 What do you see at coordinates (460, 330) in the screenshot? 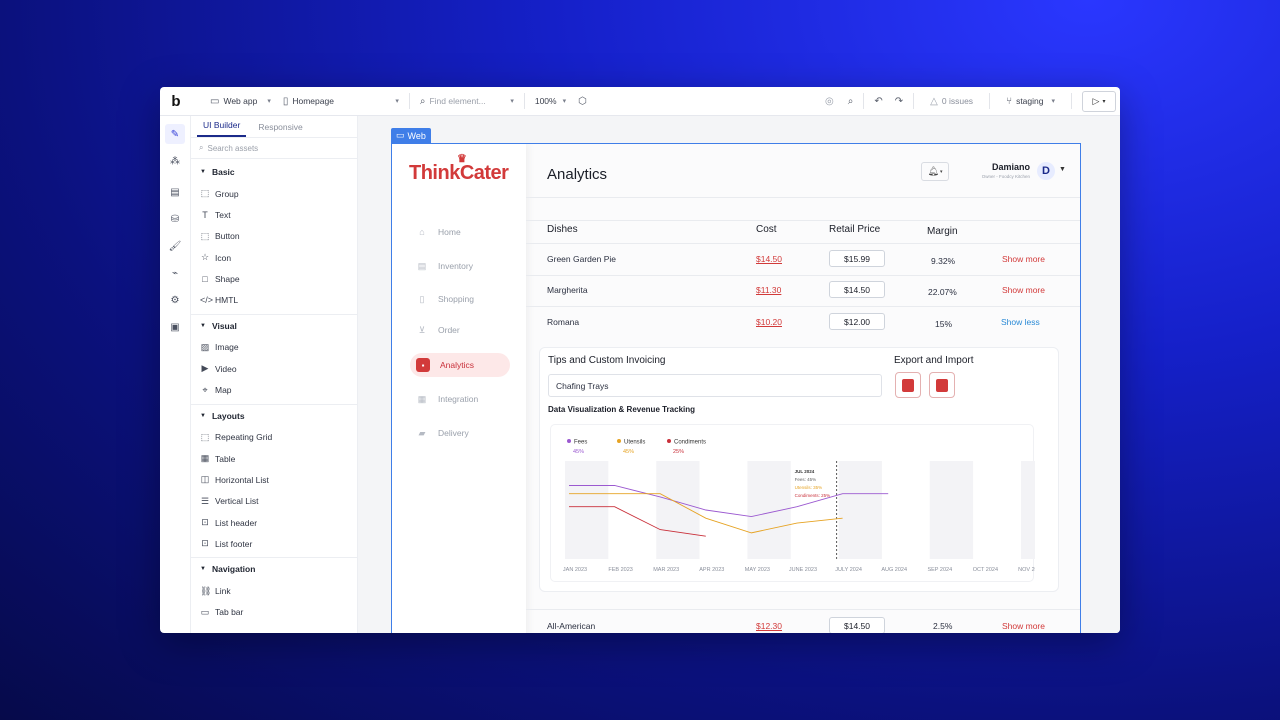
I see `nav-item-order: ⊻ Order` at bounding box center [460, 330].